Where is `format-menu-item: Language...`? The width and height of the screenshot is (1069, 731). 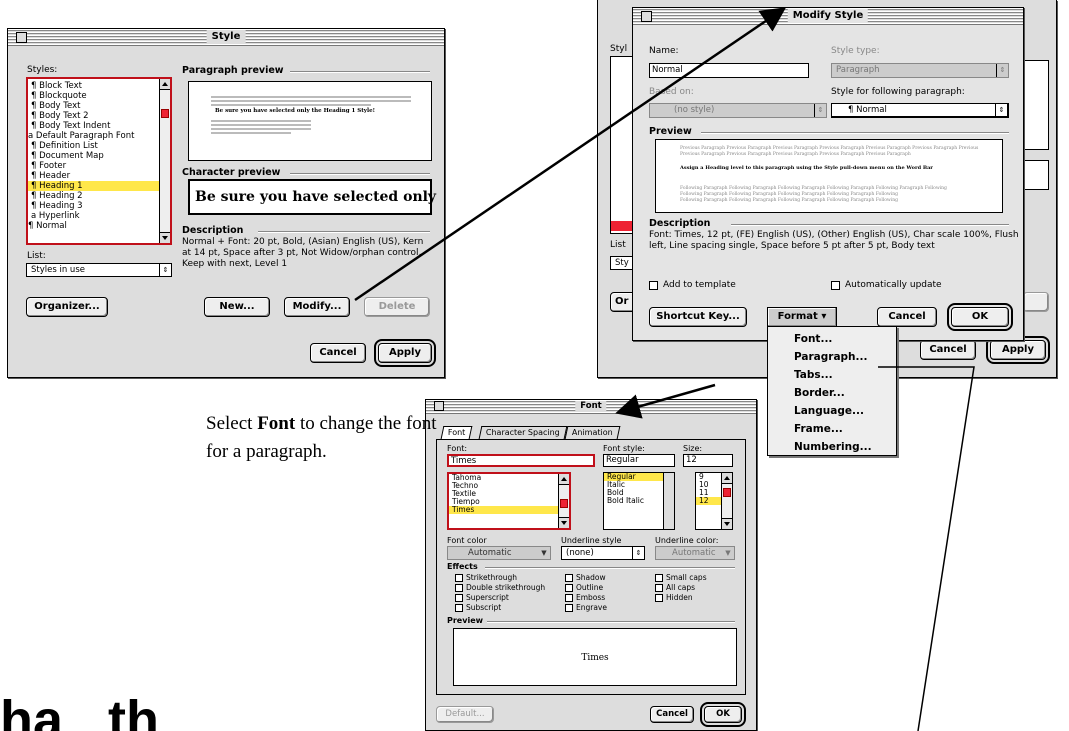
format-menu-item: Language... is located at coordinates (832, 411).